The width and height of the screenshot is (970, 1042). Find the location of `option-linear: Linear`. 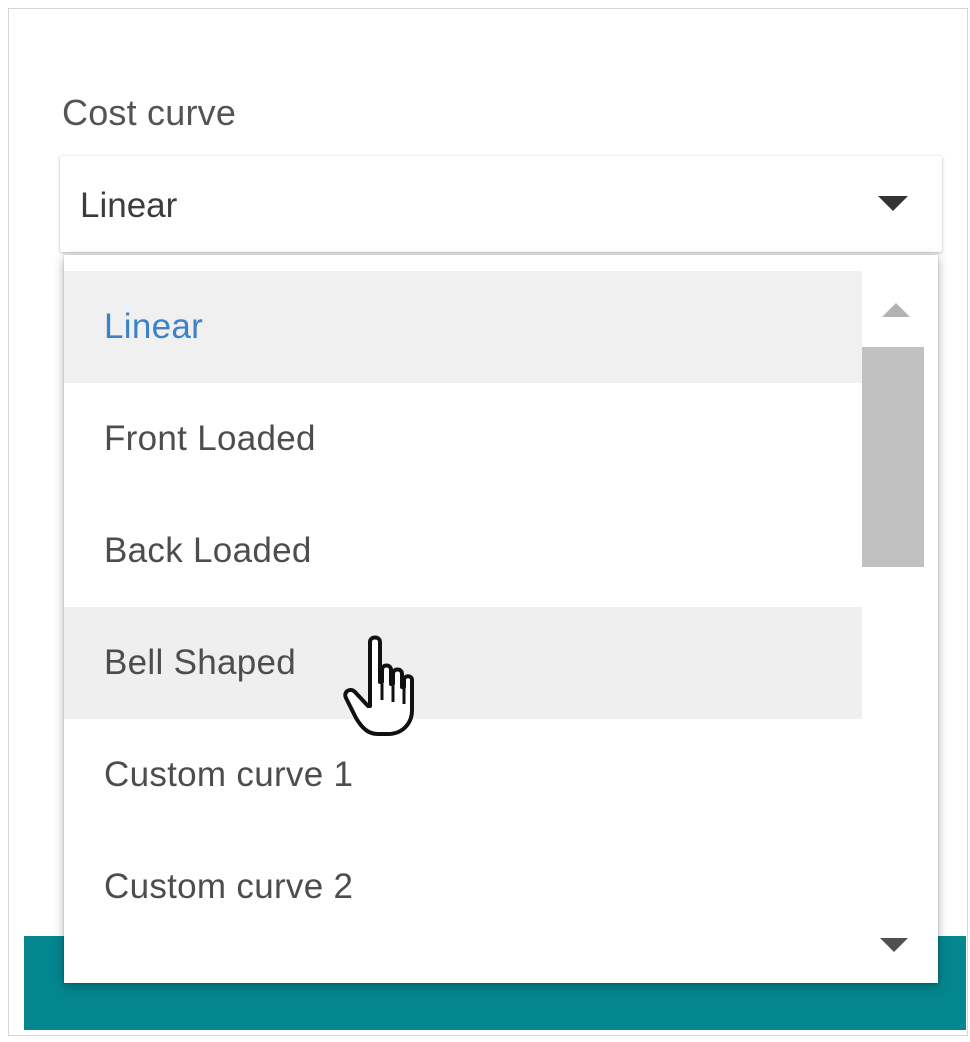

option-linear: Linear is located at coordinates (463, 327).